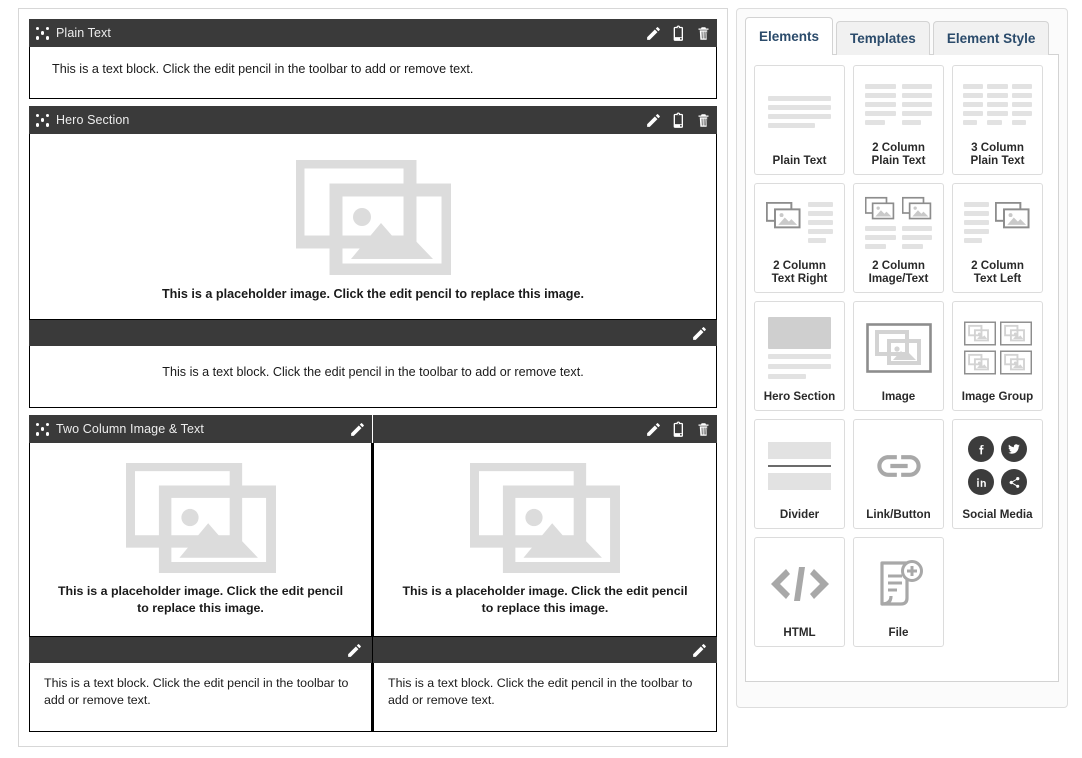 This screenshot has height=758, width=1082. Describe the element at coordinates (799, 633) in the screenshot. I see `element-tile-label: HTML` at that location.